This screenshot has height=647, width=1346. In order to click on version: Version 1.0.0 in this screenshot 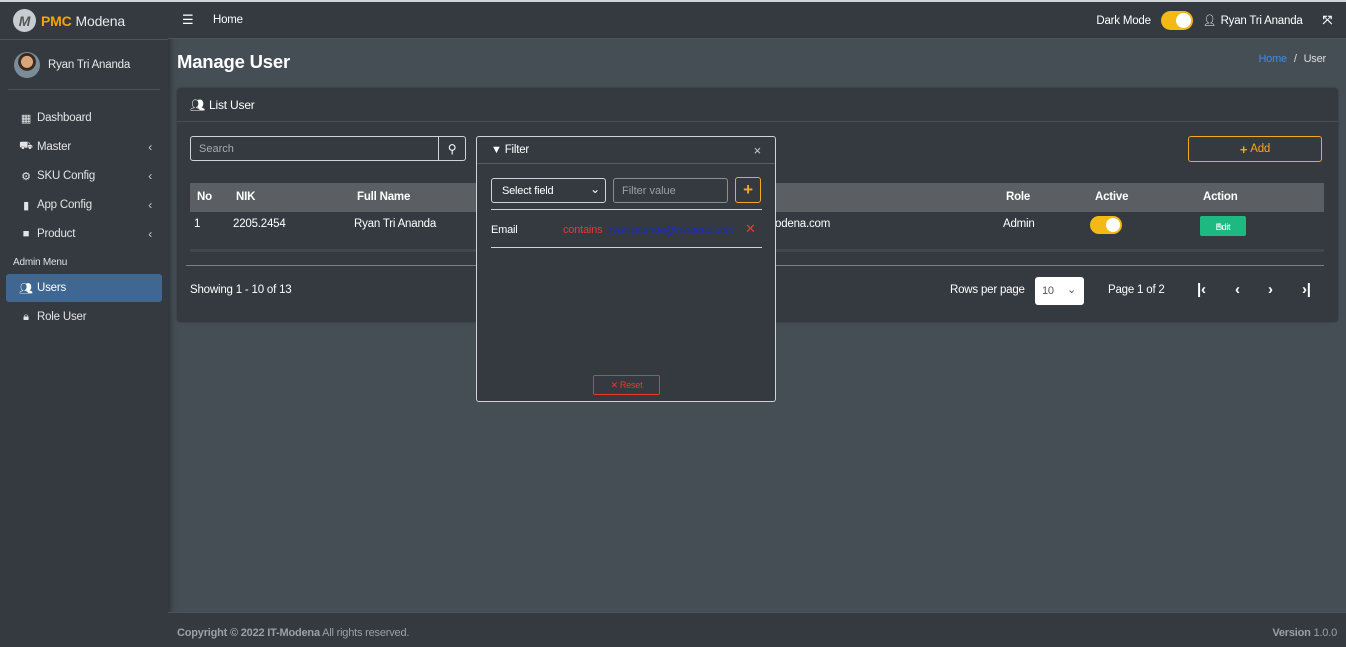, I will do `click(1304, 633)`.